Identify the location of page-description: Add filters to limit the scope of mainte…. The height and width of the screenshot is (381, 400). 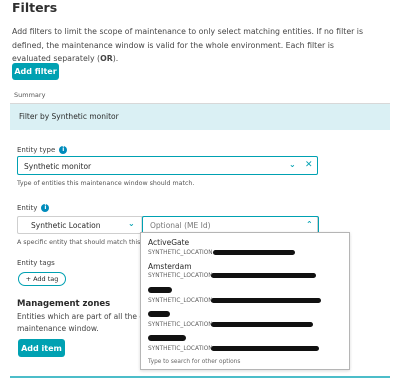
(202, 45).